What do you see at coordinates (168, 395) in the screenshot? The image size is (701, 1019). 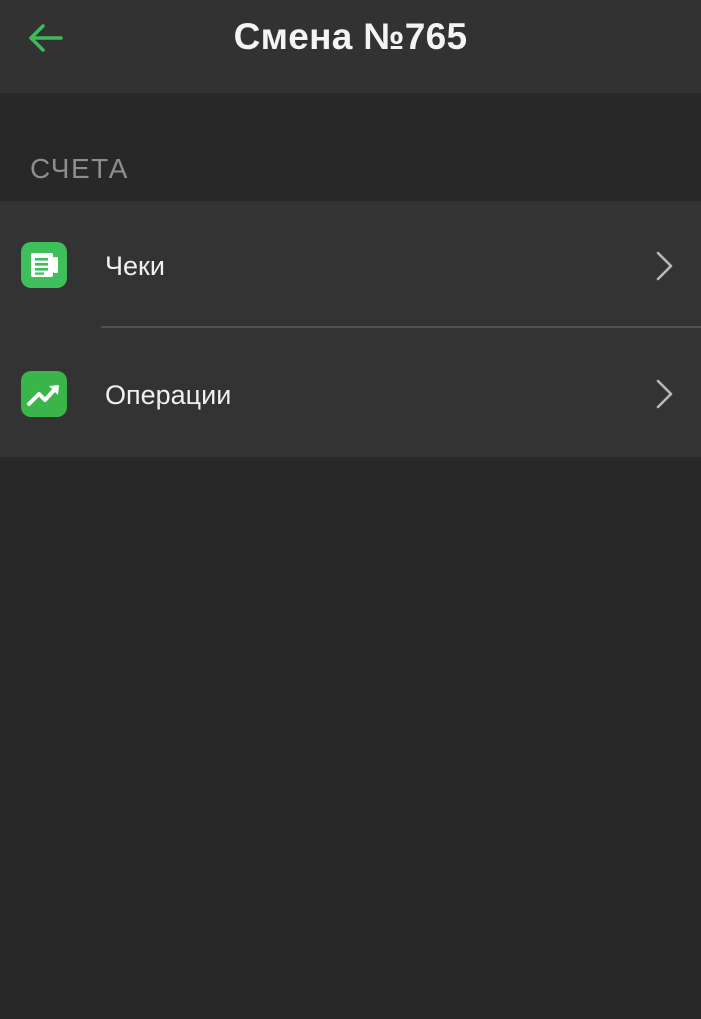 I see `list-item-label: Операции` at bounding box center [168, 395].